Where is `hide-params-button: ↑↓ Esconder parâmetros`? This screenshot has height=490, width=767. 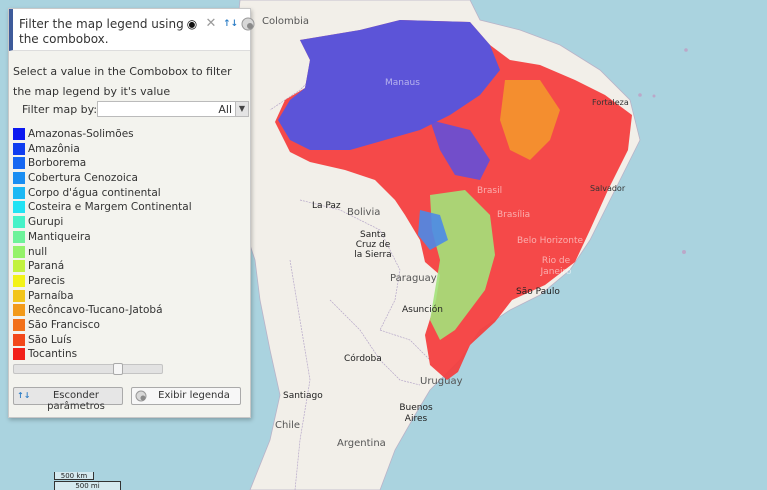
hide-params-button: ↑↓ Esconder parâmetros is located at coordinates (68, 399).